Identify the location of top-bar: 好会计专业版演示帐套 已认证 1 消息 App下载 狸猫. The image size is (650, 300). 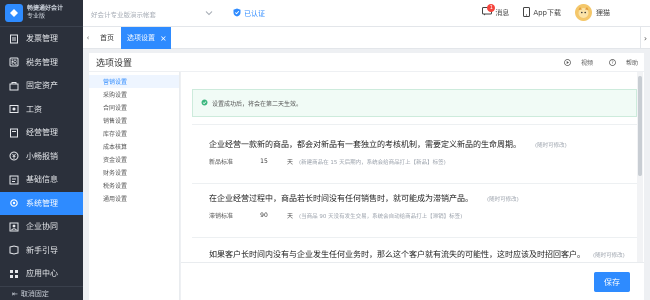
(366, 13).